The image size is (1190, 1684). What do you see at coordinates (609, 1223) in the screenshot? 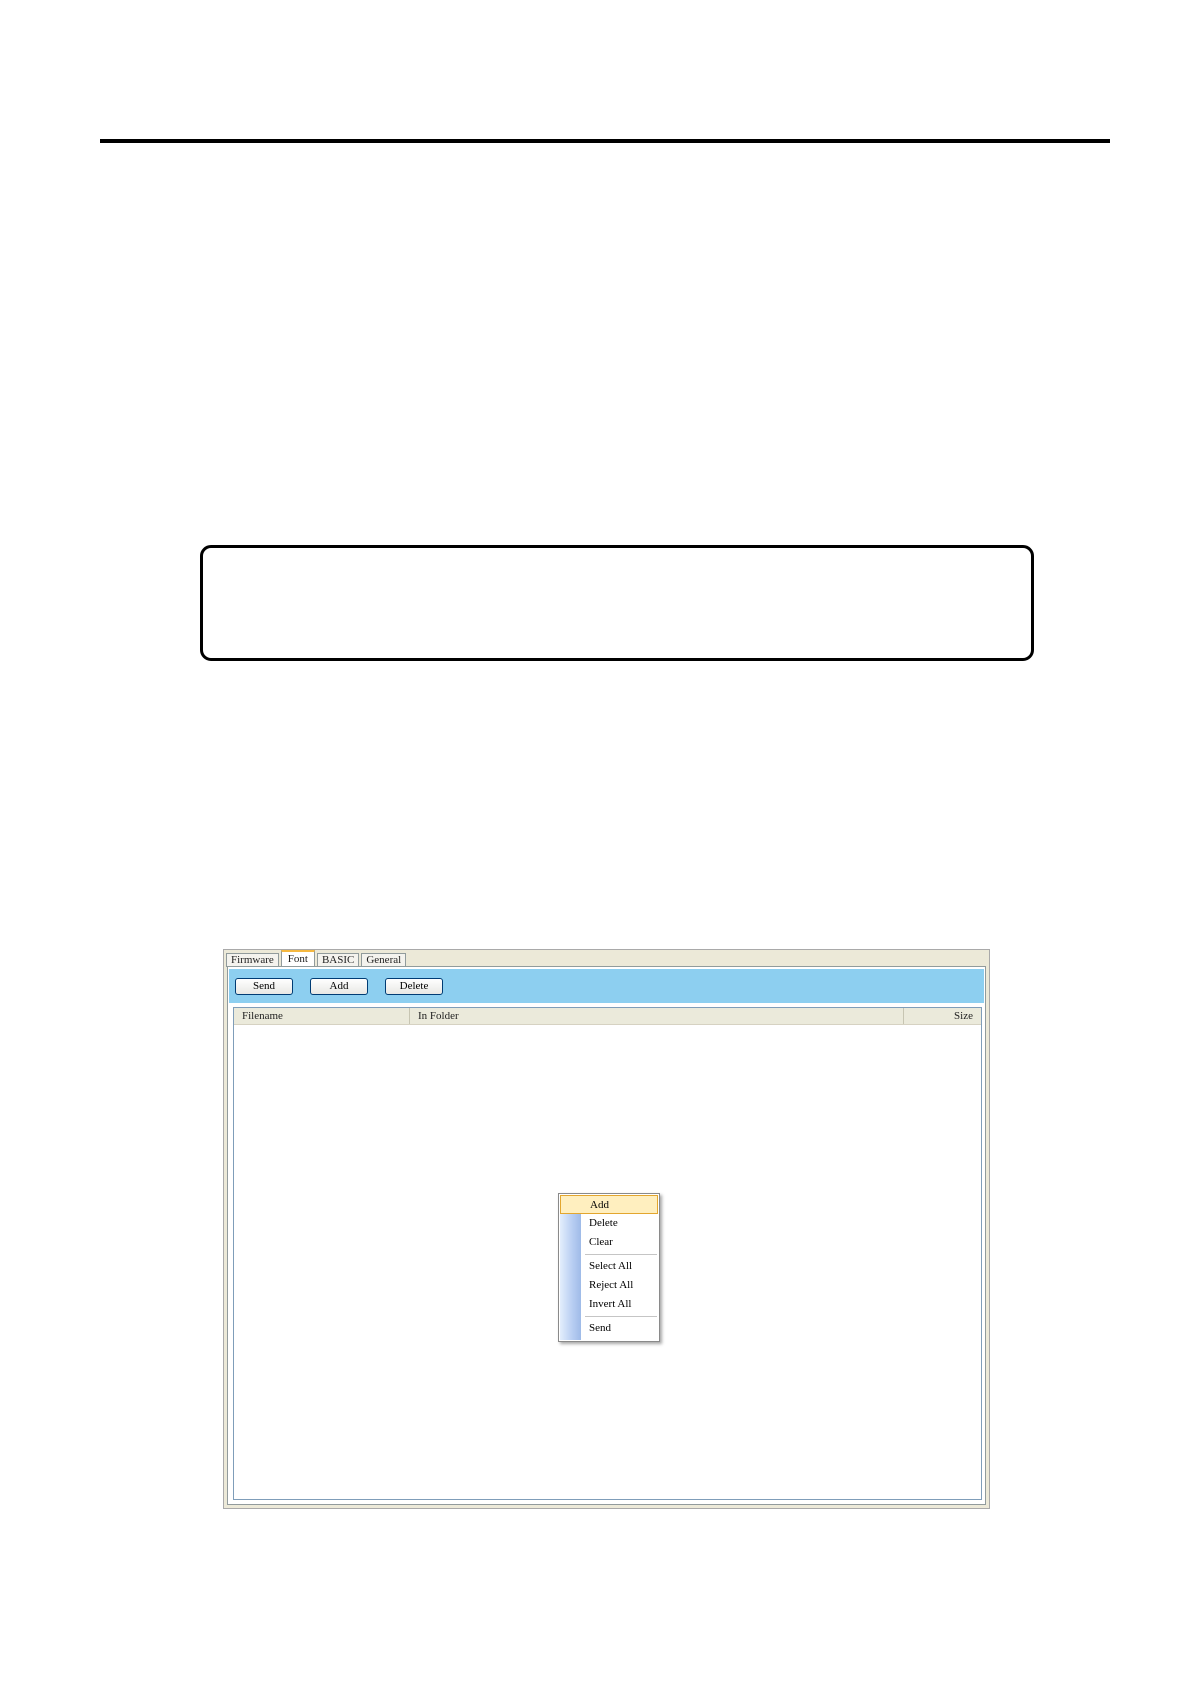
I see `menu-item-delete: Delete` at bounding box center [609, 1223].